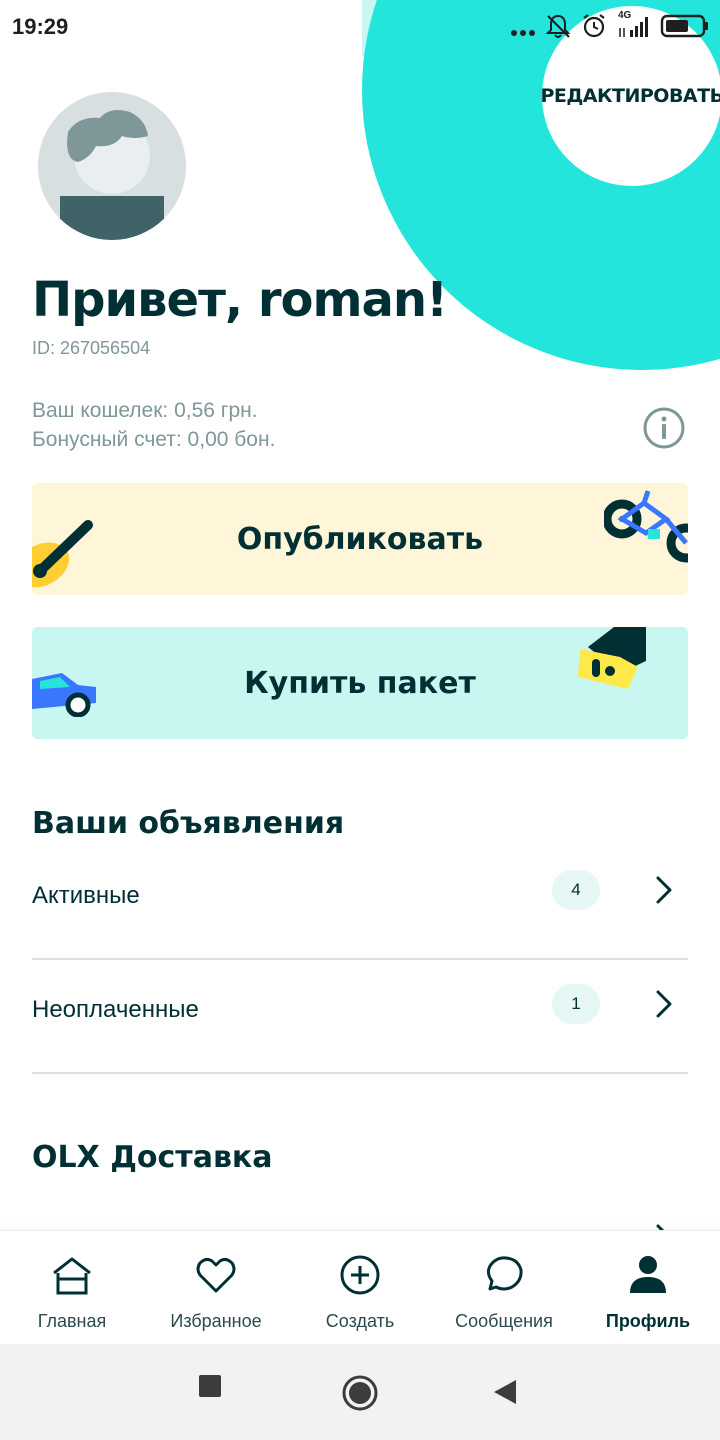  What do you see at coordinates (630, 96) in the screenshot?
I see `edit-profile-label: РЕДАКТИРОВАТЬ` at bounding box center [630, 96].